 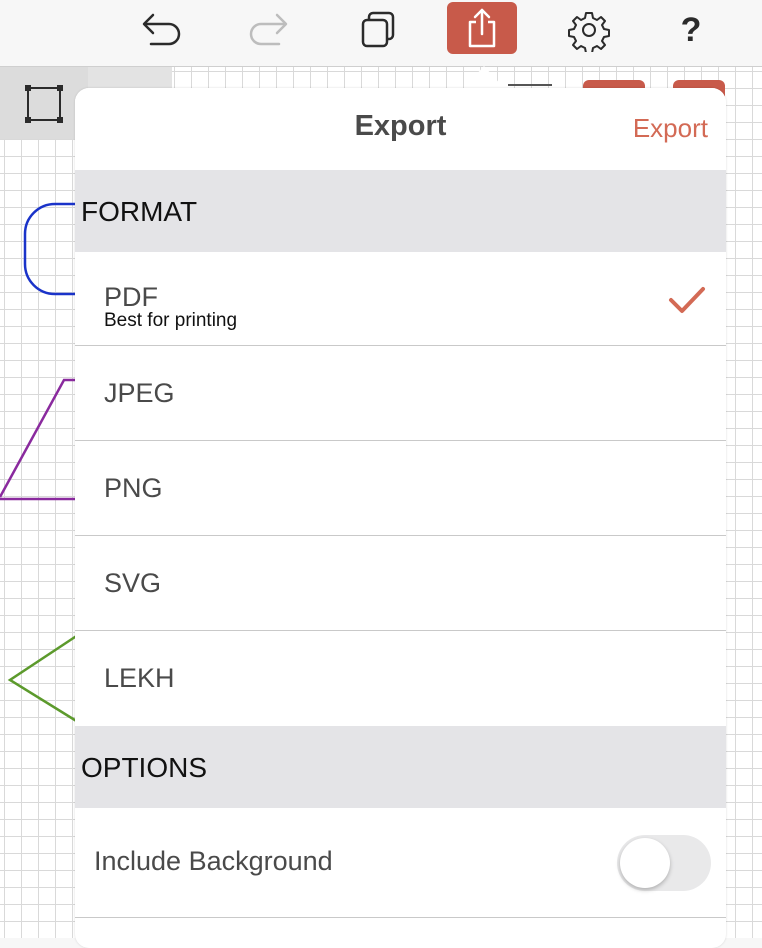 I want to click on help-button: ?, so click(x=691, y=30).